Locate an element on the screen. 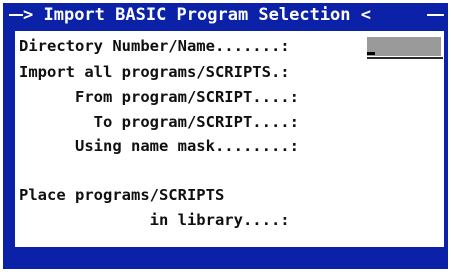  import-all-label: Import all programs/SCRIPTS.: is located at coordinates (154, 72).